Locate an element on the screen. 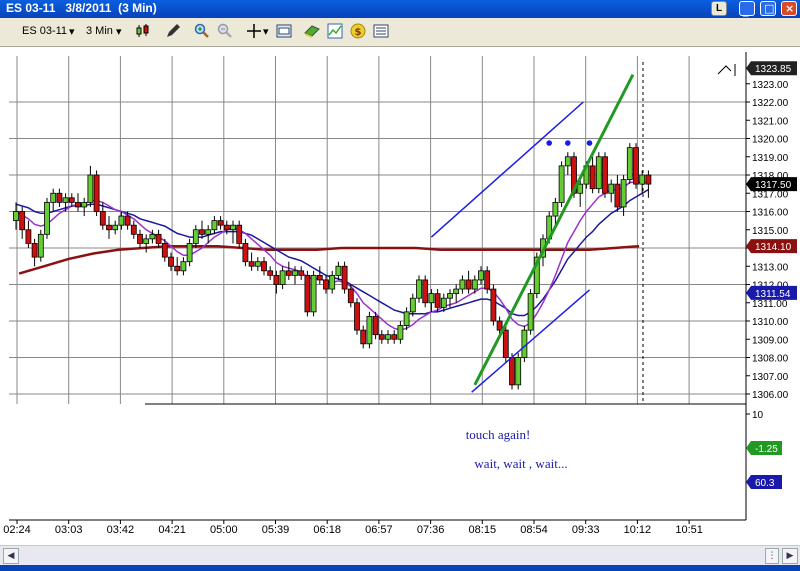 The height and width of the screenshot is (571, 800). price-tick-label: 1315.00 is located at coordinates (770, 231).